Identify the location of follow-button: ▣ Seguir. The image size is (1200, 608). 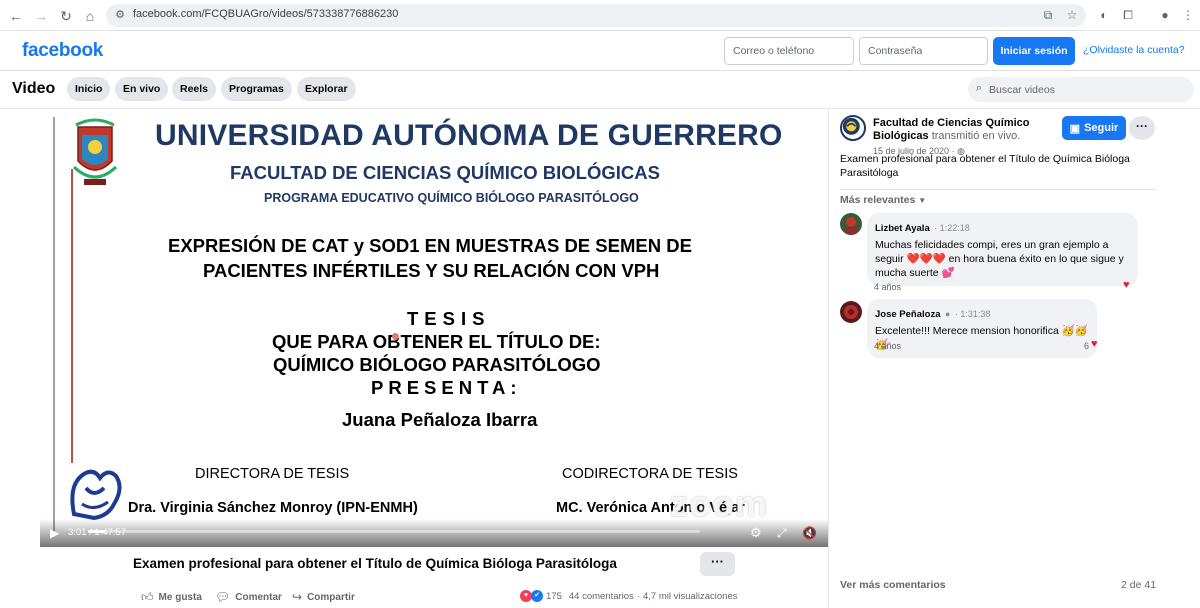
(1094, 128).